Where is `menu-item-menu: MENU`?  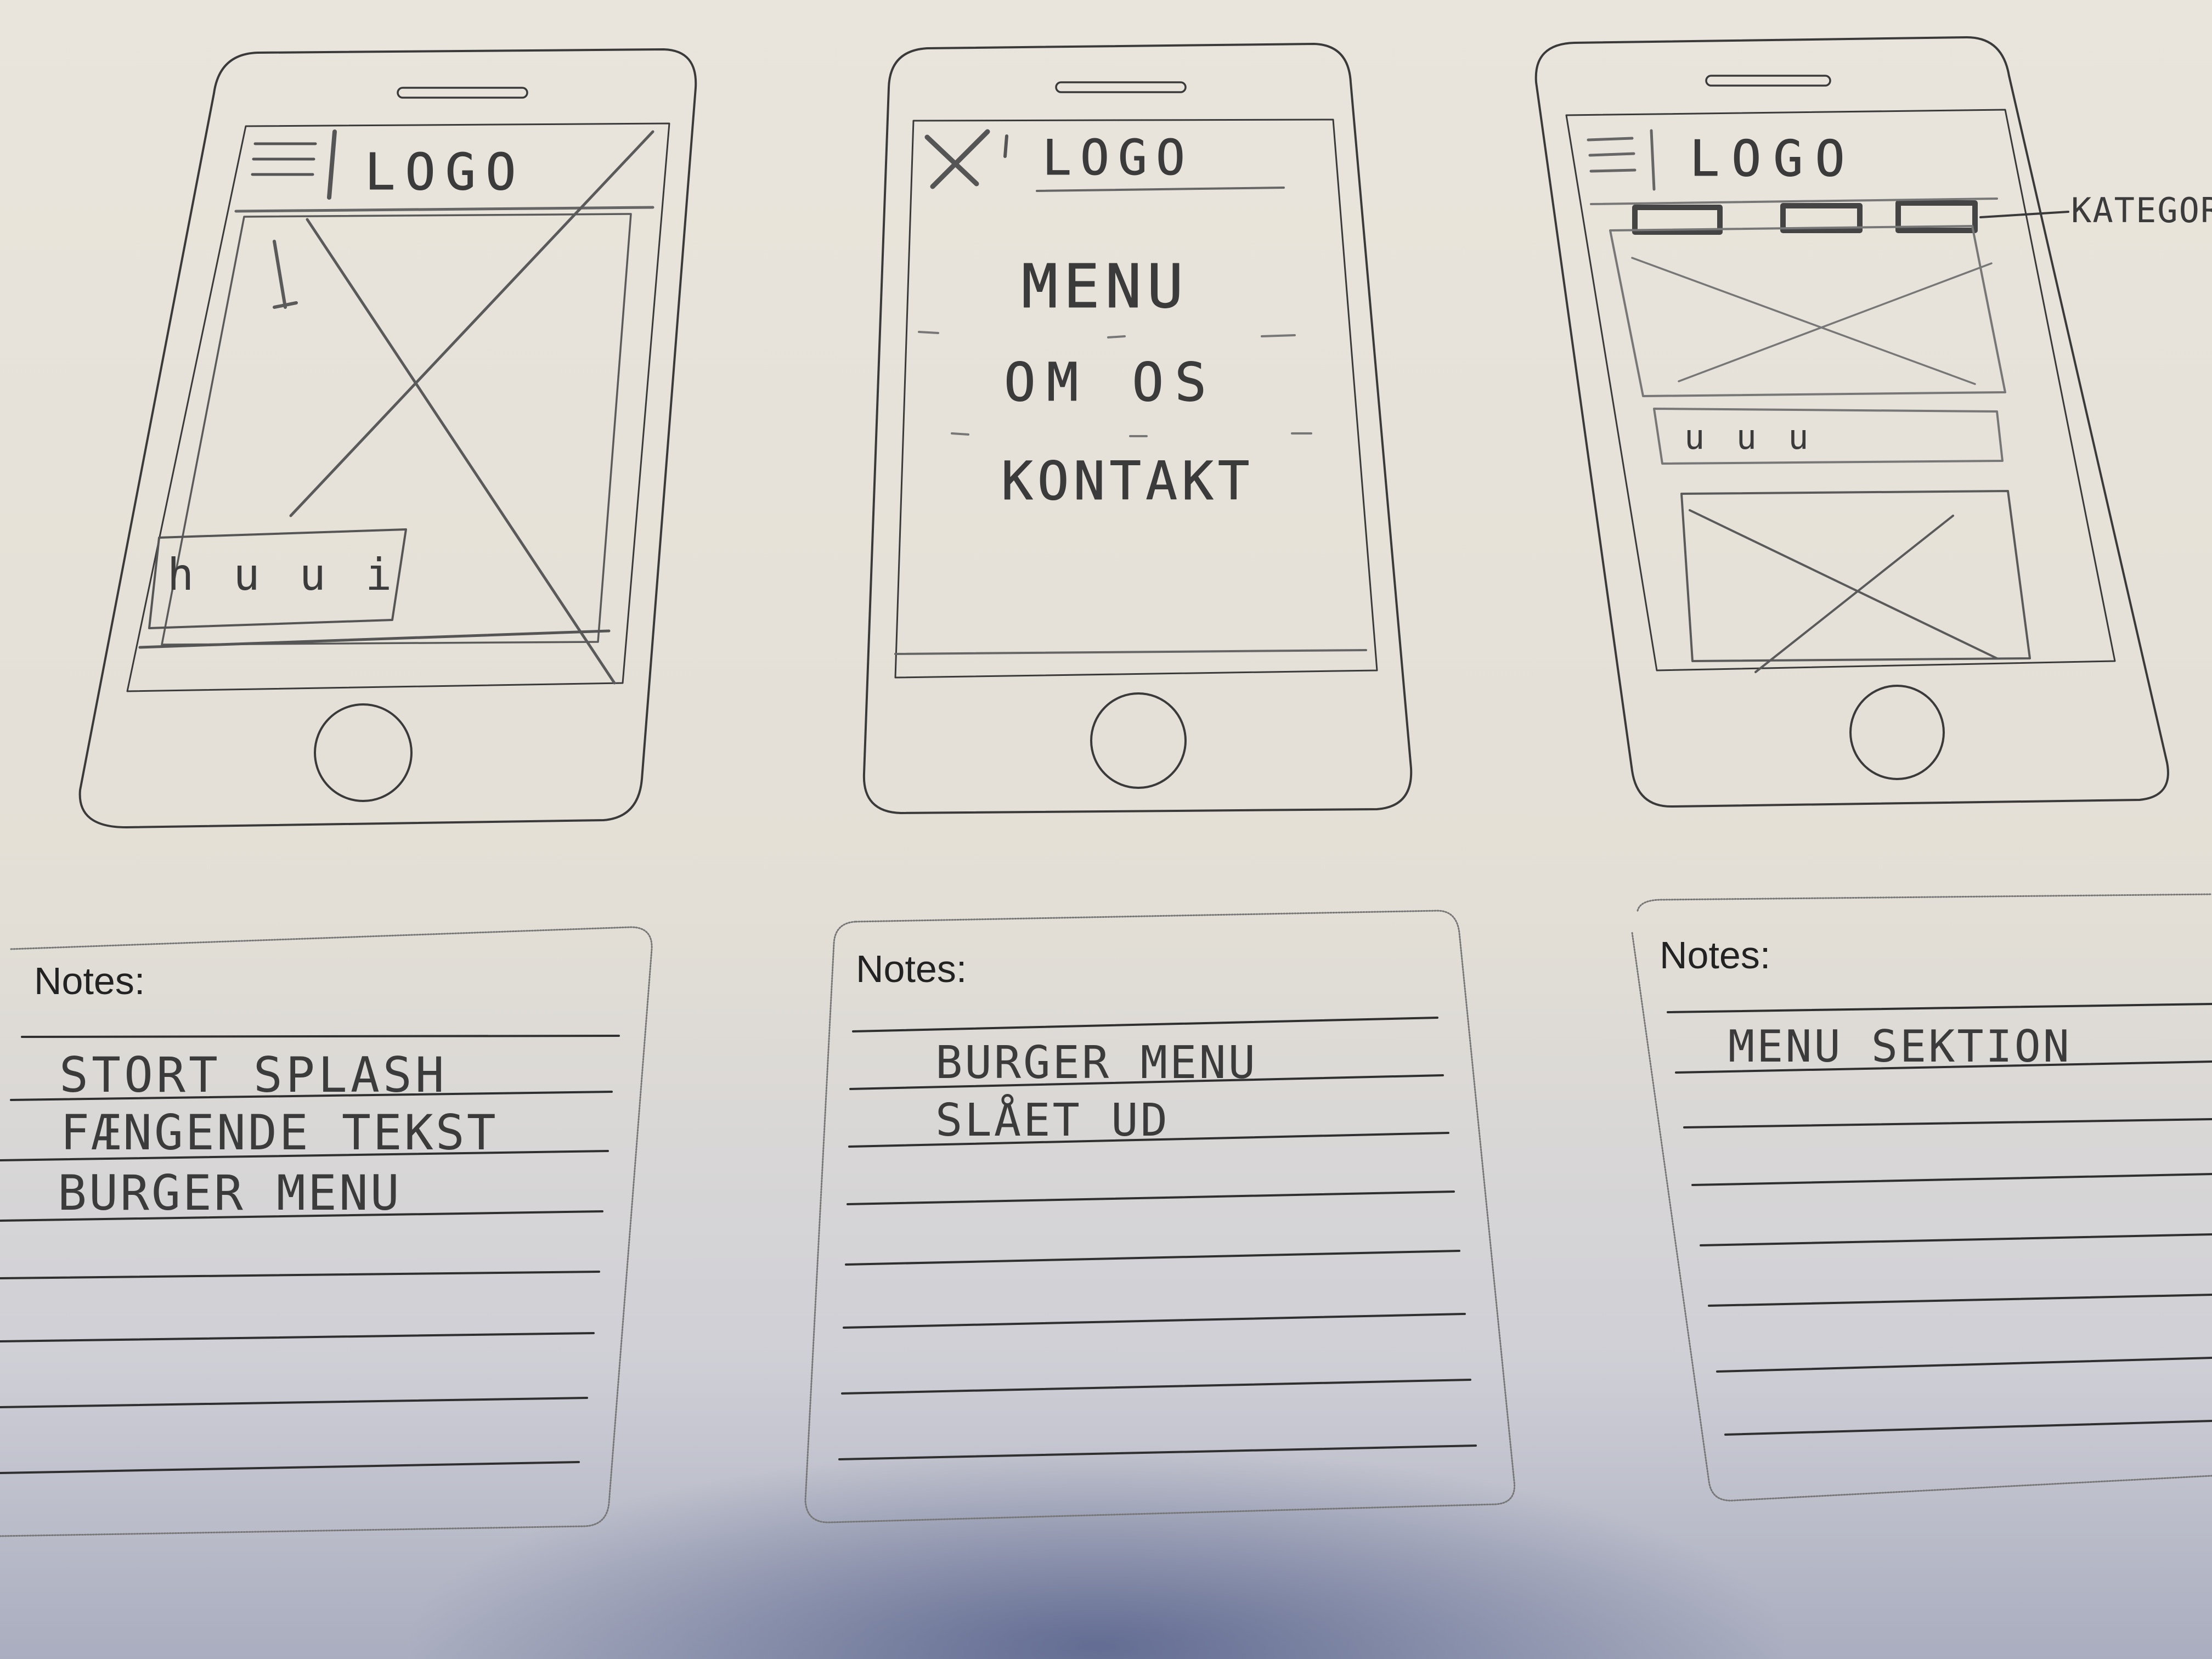
menu-item-menu: MENU is located at coordinates (1105, 287).